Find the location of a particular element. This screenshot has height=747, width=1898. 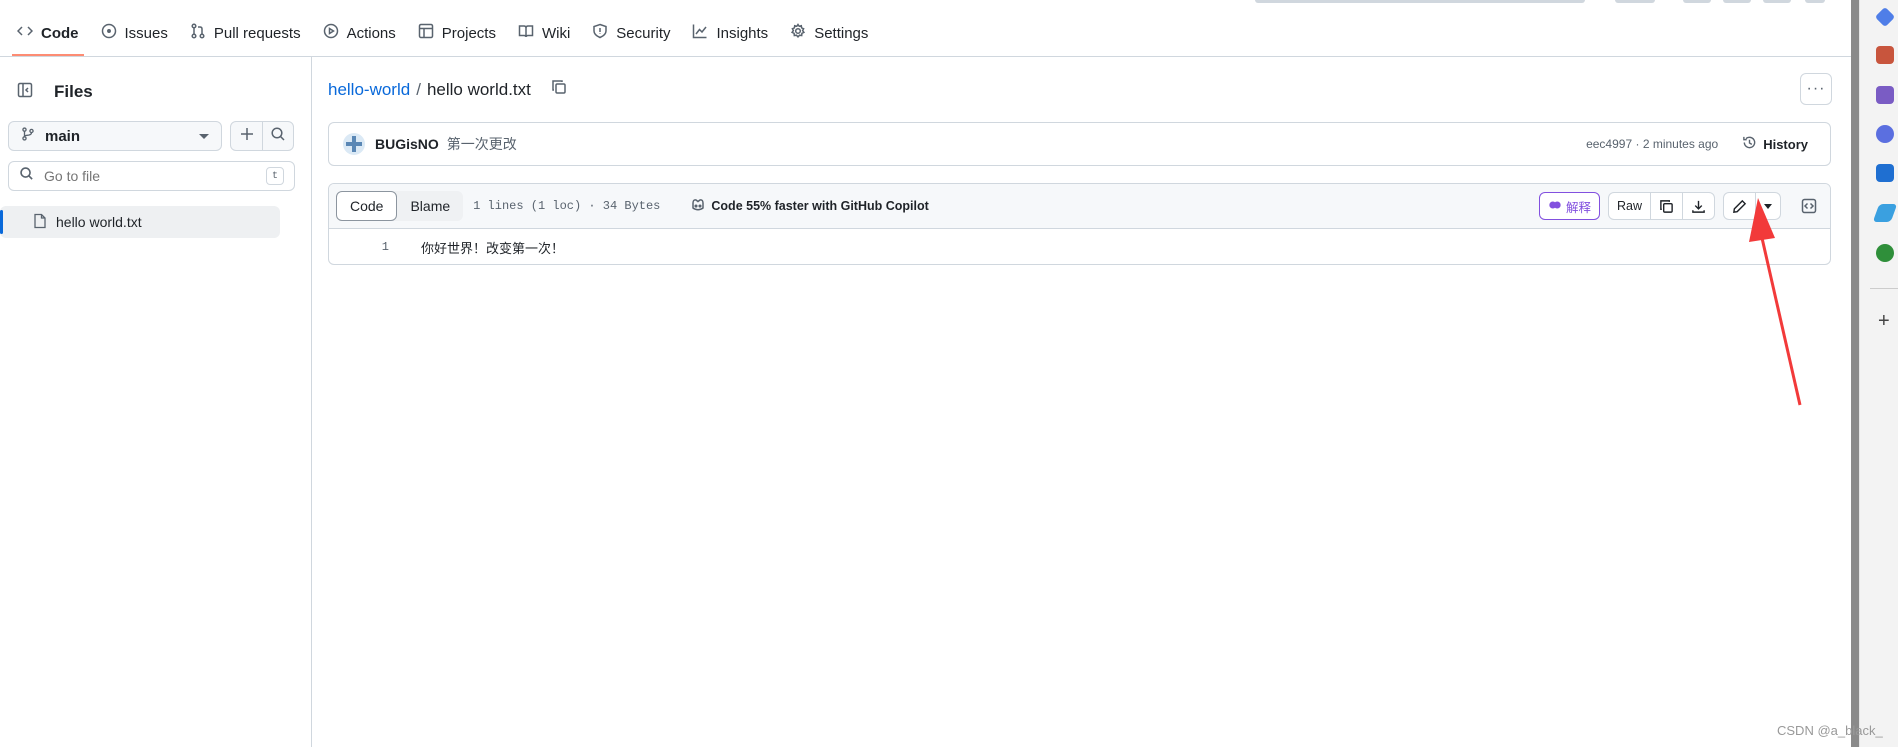

tab-code: Code is located at coordinates (48, 35).